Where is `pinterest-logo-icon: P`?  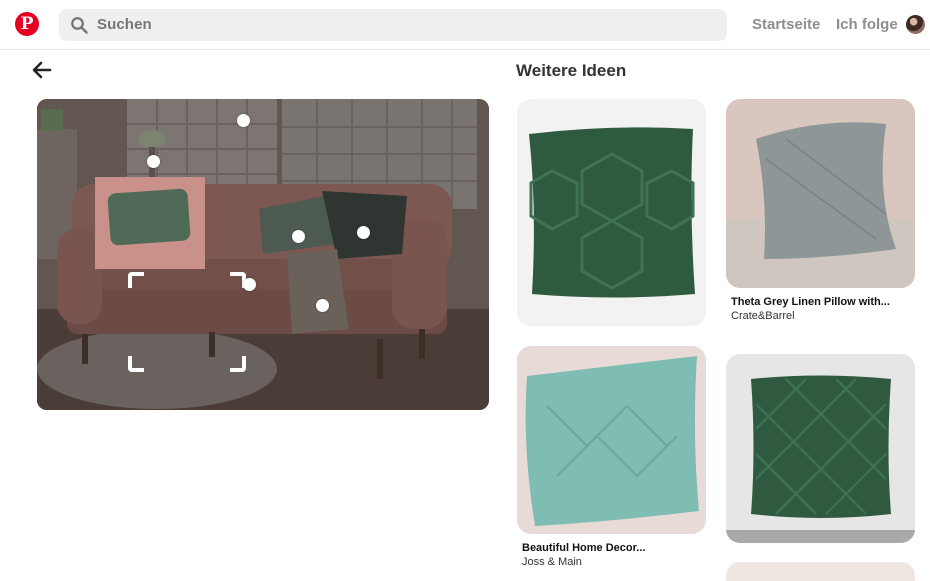
pinterest-logo-icon: P is located at coordinates (27, 24).